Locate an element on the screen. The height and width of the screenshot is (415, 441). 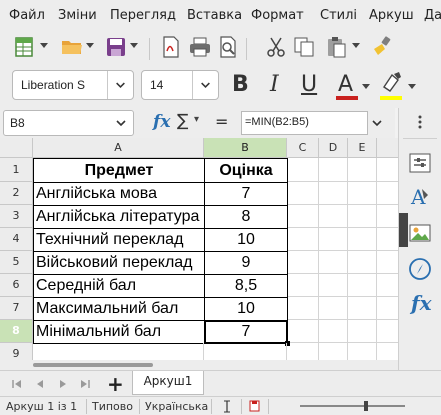
row-header-6: 6 is located at coordinates (16, 285).